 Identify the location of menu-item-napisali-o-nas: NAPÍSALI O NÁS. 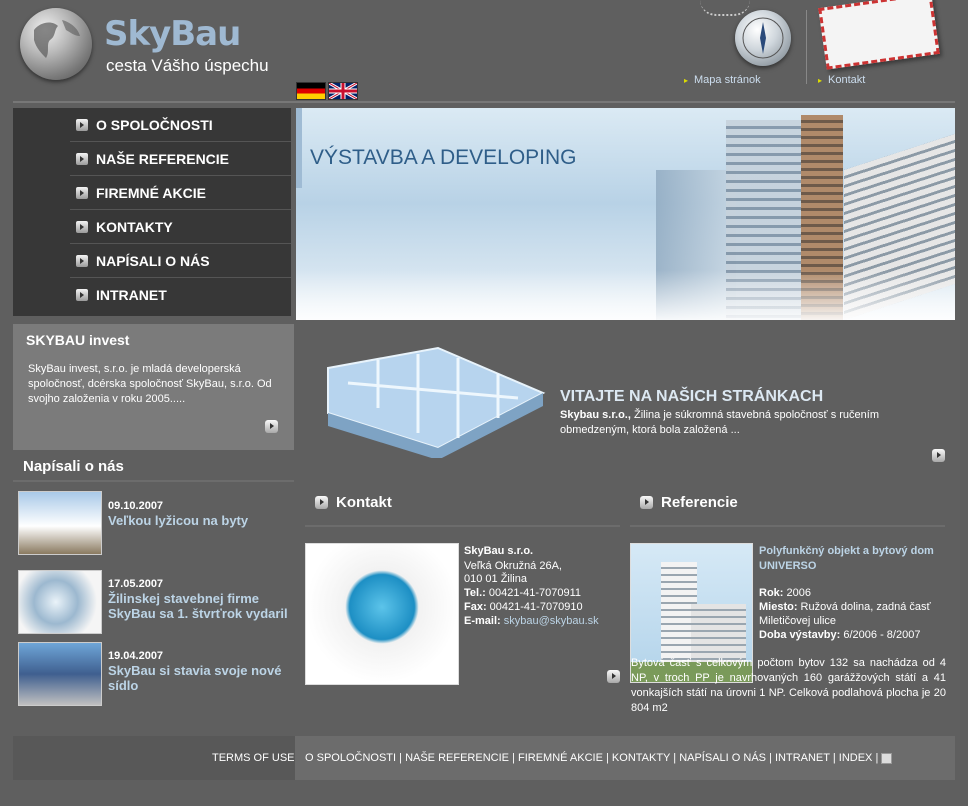
(180, 261).